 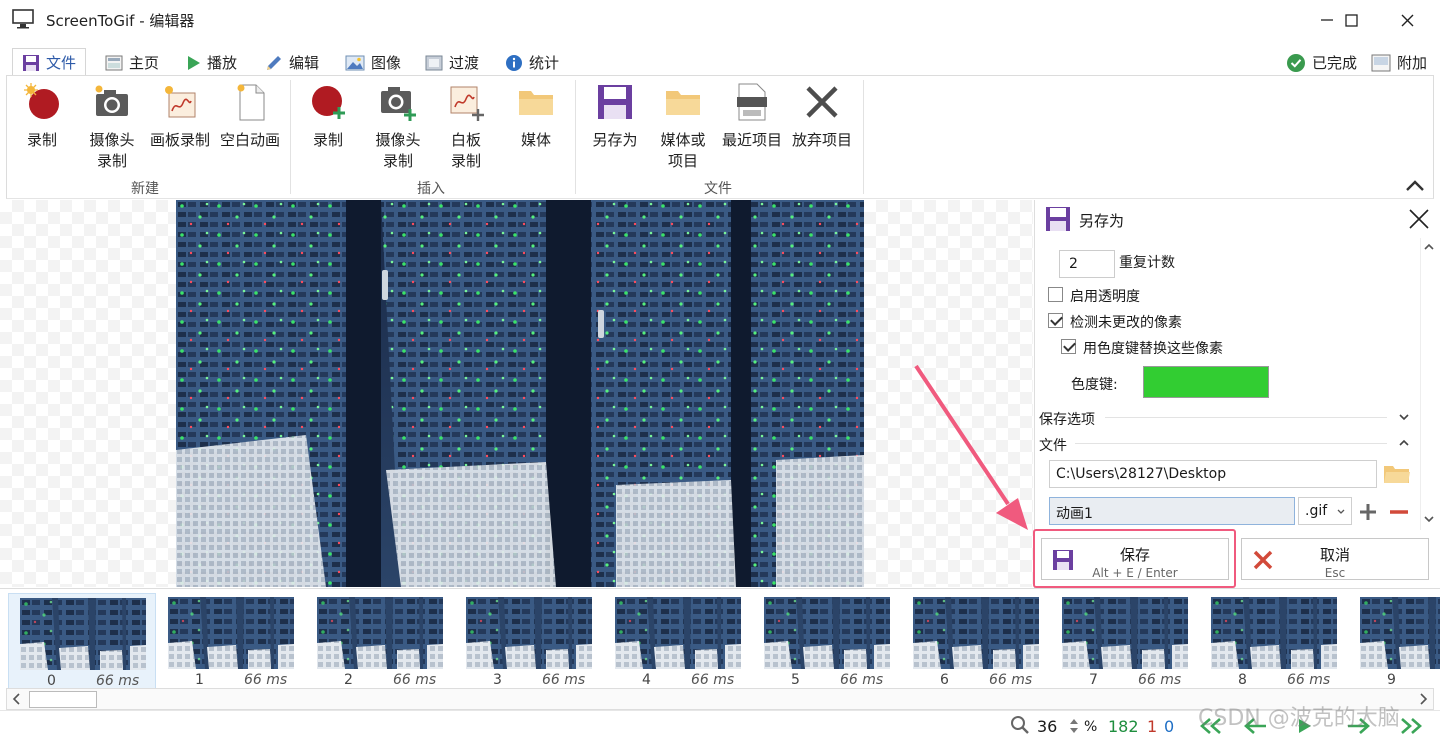 What do you see at coordinates (180, 102) in the screenshot?
I see `board-record-icon` at bounding box center [180, 102].